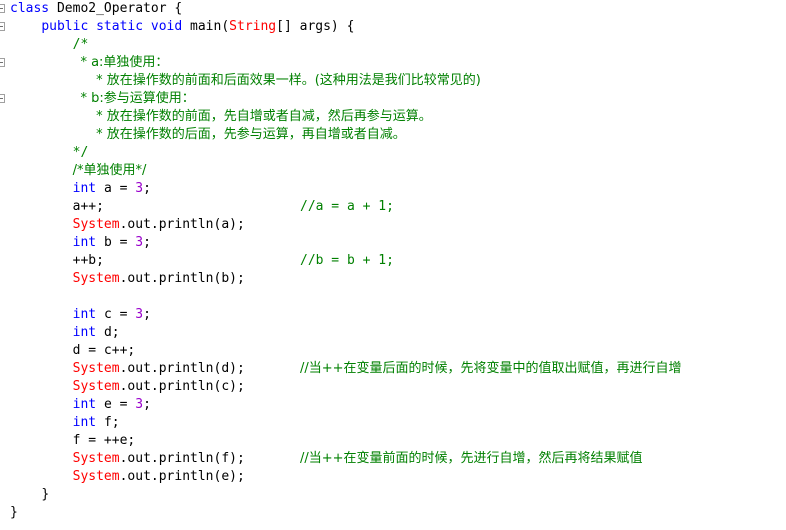 Image resolution: width=786 pixels, height=530 pixels. What do you see at coordinates (111, 422) in the screenshot?
I see `code-token: f;` at bounding box center [111, 422].